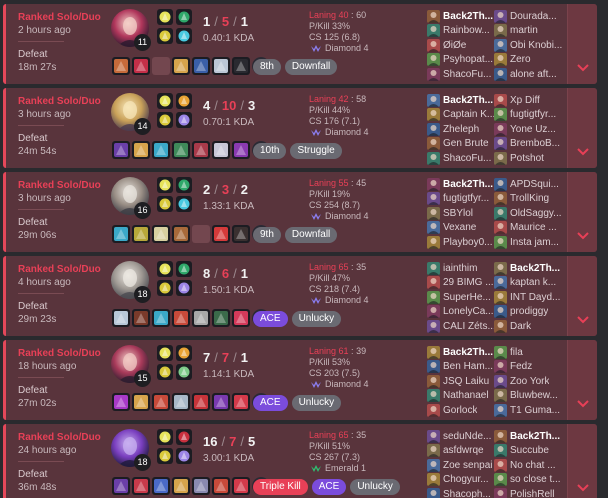  What do you see at coordinates (464, 410) in the screenshot?
I see `player-row: Gorlock` at bounding box center [464, 410].